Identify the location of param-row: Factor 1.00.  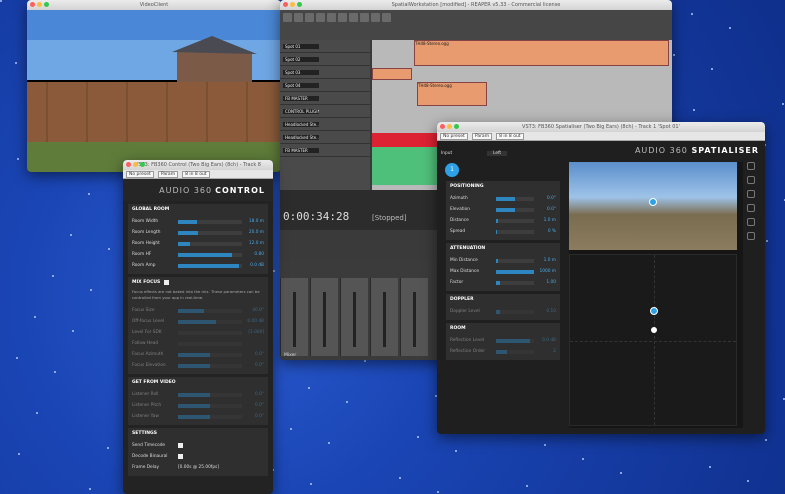
(503, 282).